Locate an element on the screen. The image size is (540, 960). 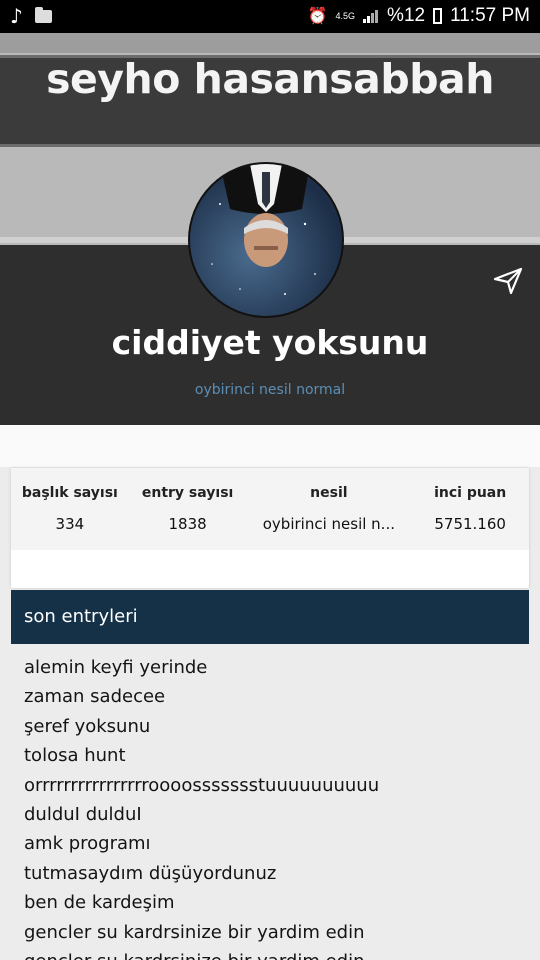
list-item: orrrrrrrrrrrrrrrroooossssssstuuuuuuuuuu is located at coordinates (276, 785).